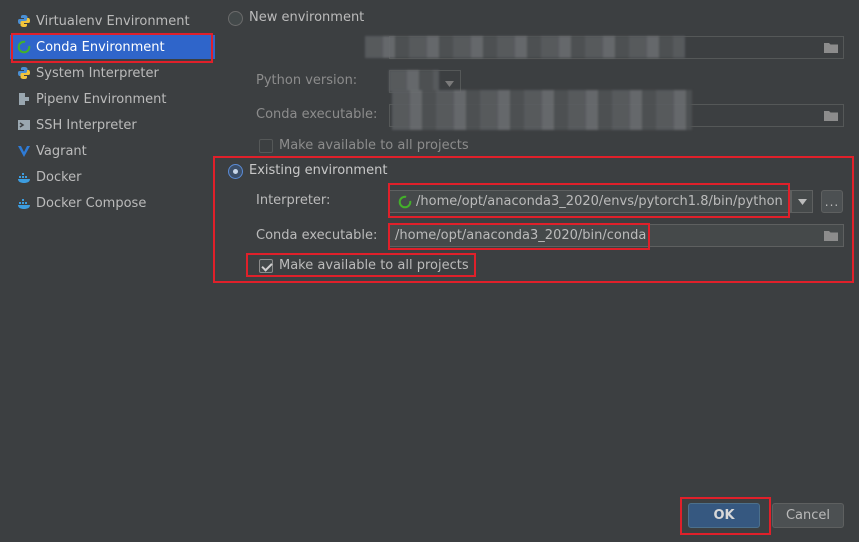  What do you see at coordinates (307, 17) in the screenshot?
I see `new-environment-label: New environment` at bounding box center [307, 17].